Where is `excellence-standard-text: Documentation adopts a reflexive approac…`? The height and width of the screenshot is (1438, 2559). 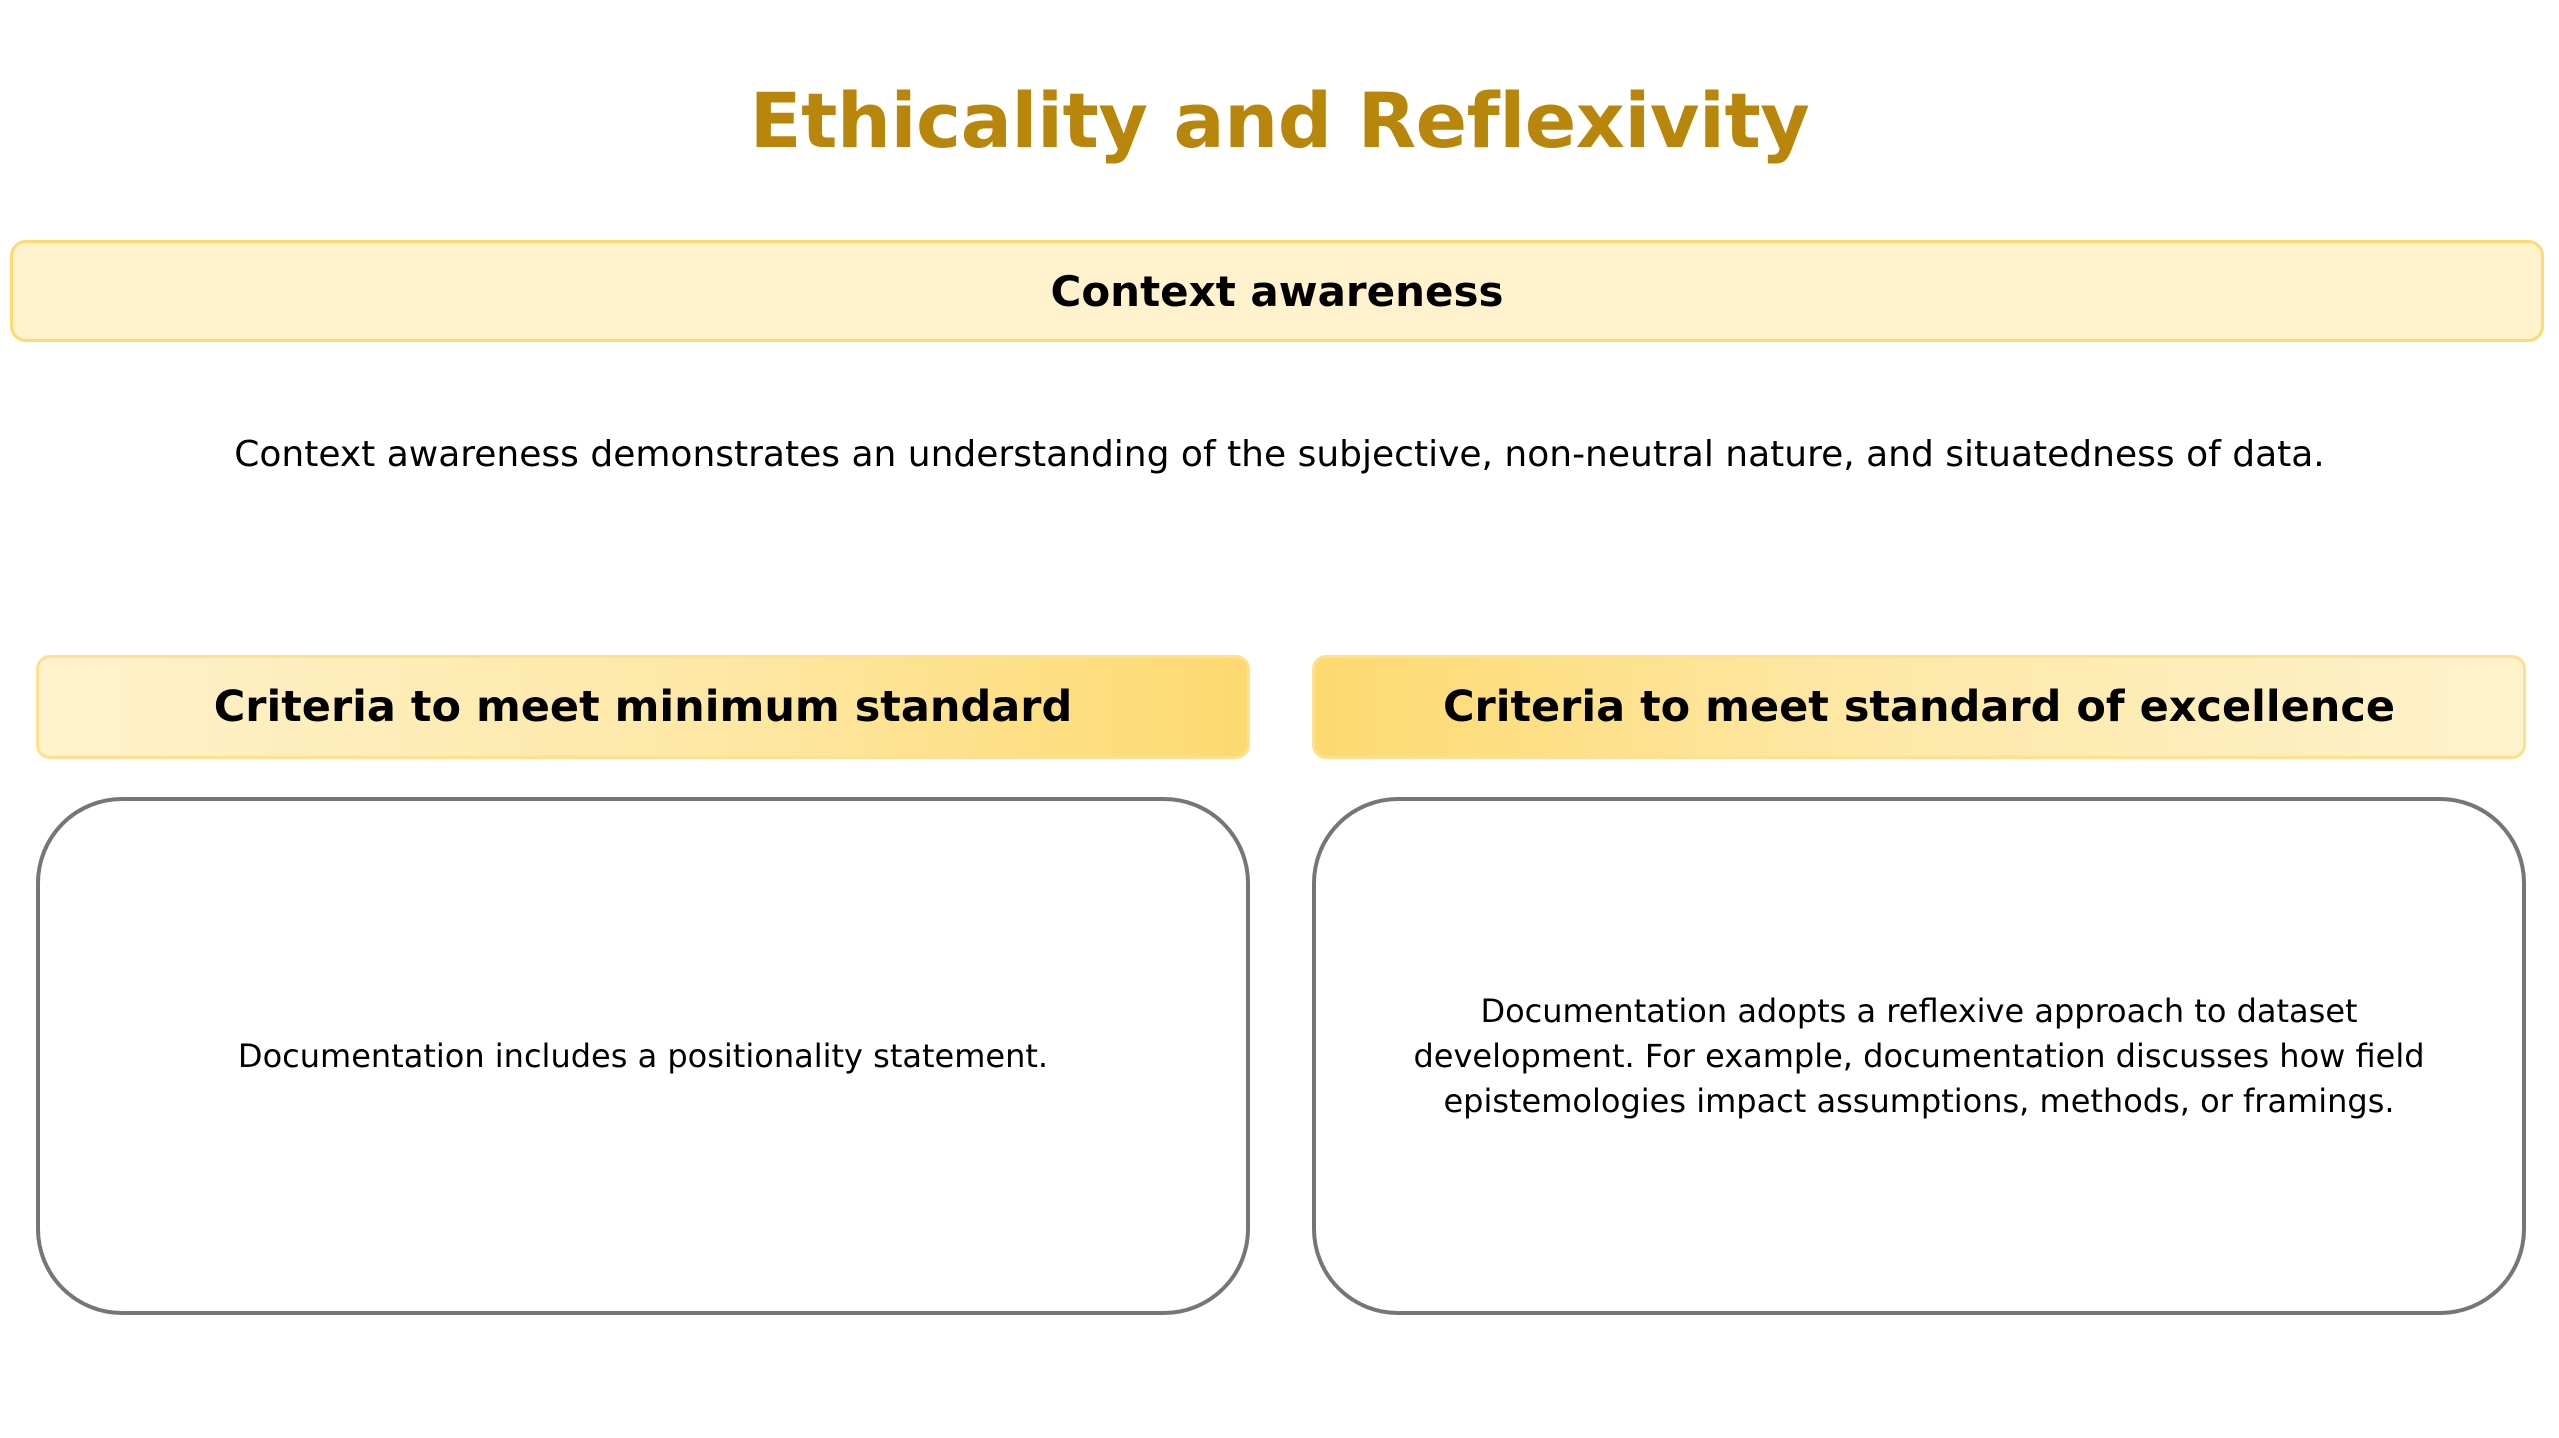
excellence-standard-text: Documentation adopts a reflexive approac… is located at coordinates (1919, 1055).